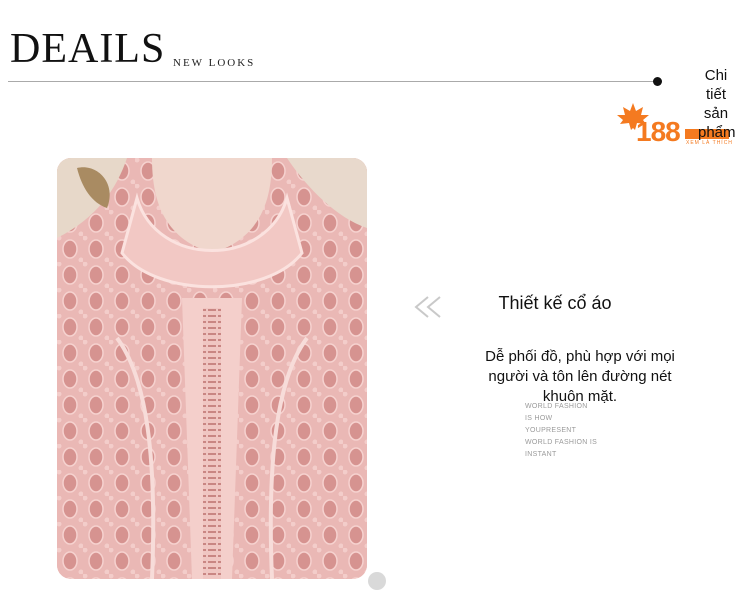 The height and width of the screenshot is (590, 750). What do you see at coordinates (556, 406) in the screenshot?
I see `tagline-line: WORLD FASHION` at bounding box center [556, 406].